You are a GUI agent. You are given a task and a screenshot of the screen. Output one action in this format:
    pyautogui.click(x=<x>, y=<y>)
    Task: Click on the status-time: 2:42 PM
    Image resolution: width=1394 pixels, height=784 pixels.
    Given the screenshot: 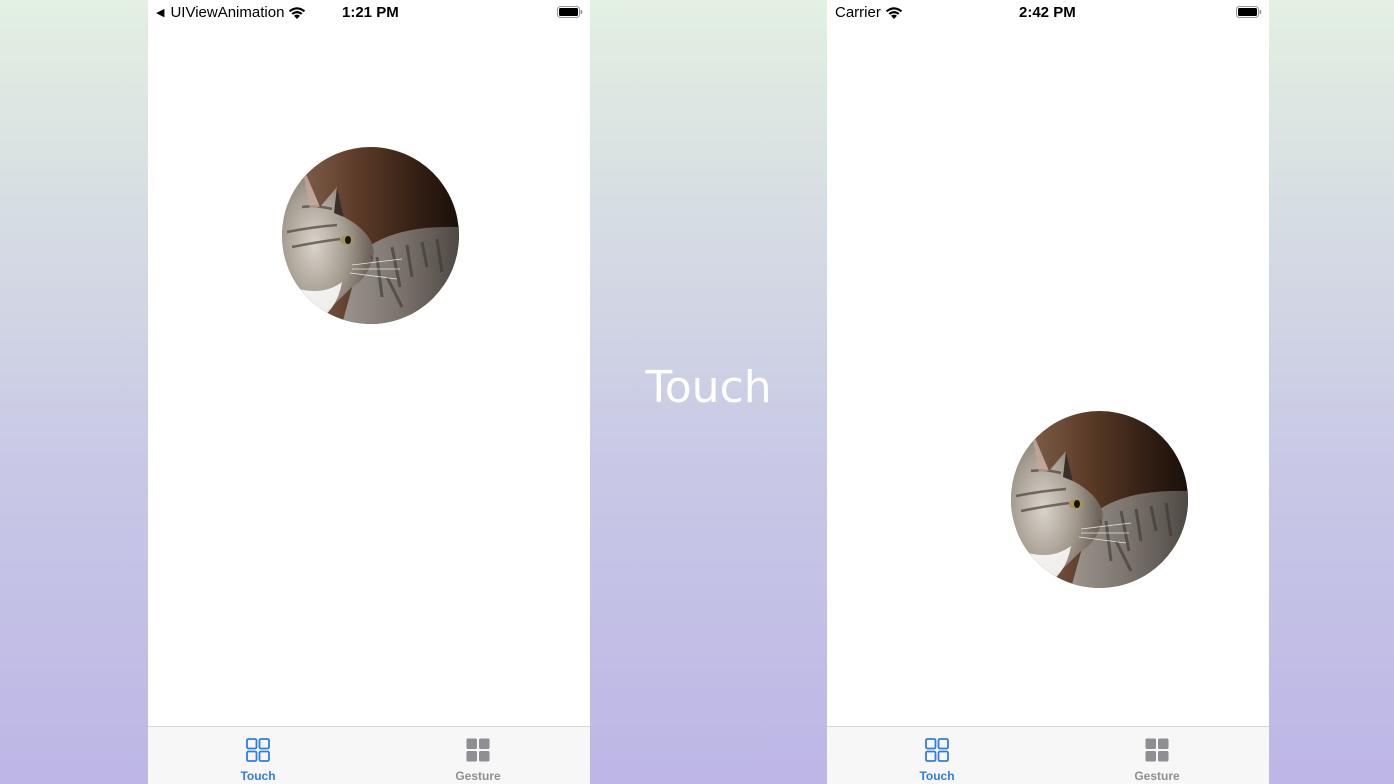 What is the action you would take?
    pyautogui.click(x=1047, y=12)
    